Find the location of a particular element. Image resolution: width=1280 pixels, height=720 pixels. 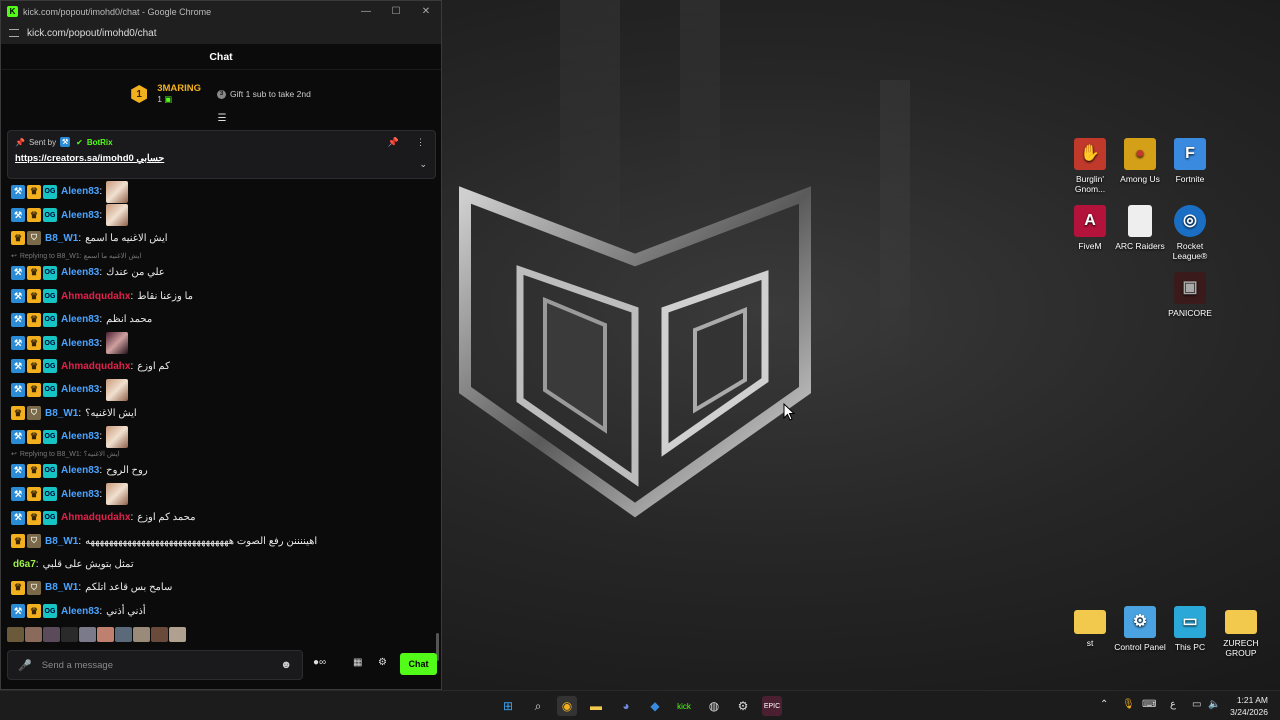

chevron-up-icon: ⌃ is located at coordinates (1104, 704).